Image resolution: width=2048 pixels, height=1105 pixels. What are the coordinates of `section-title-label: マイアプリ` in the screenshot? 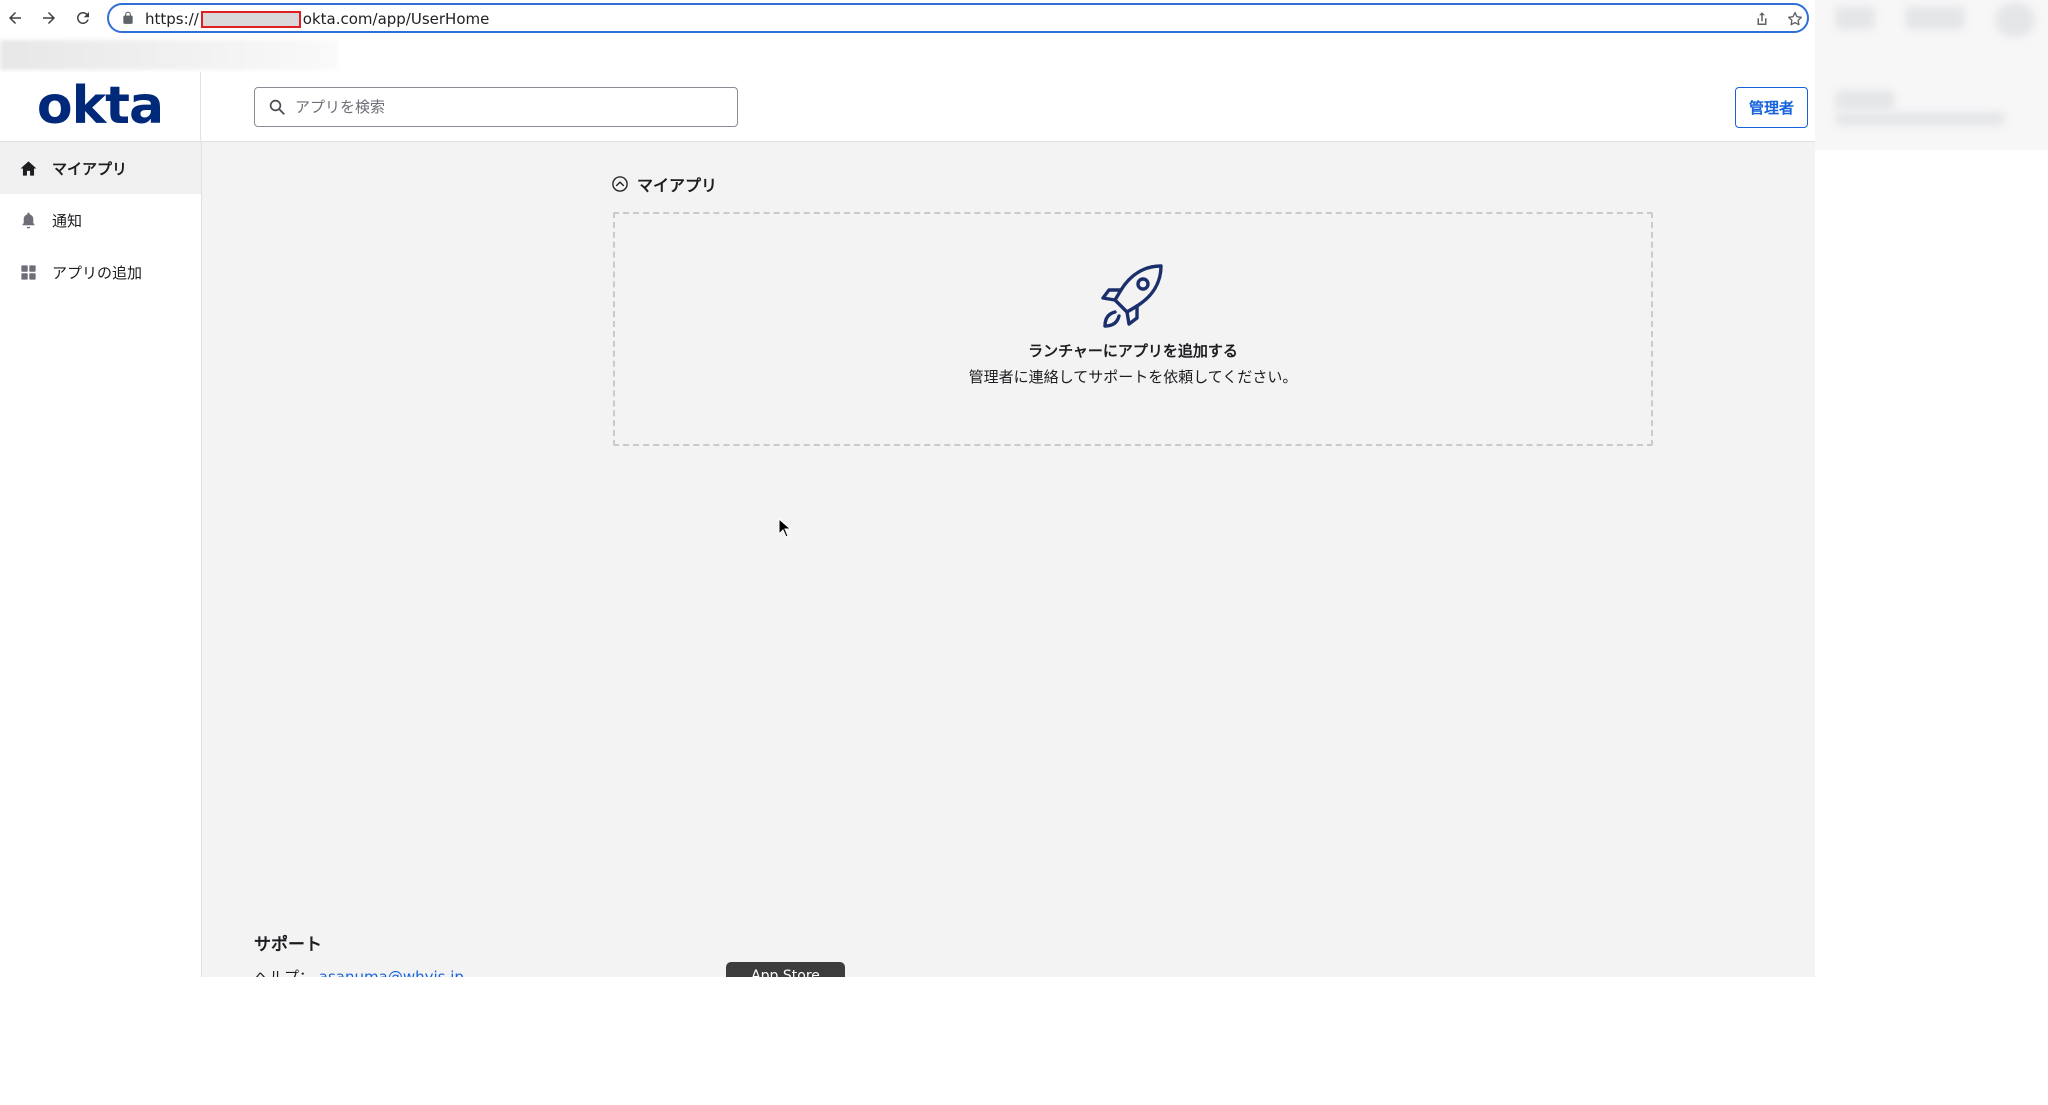 It's located at (677, 185).